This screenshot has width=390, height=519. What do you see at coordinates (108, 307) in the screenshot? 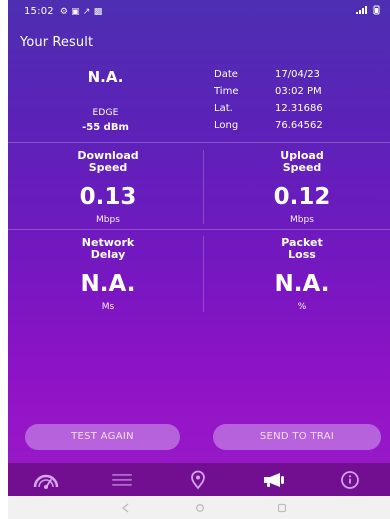
I see `metric-unit: Ms` at bounding box center [108, 307].